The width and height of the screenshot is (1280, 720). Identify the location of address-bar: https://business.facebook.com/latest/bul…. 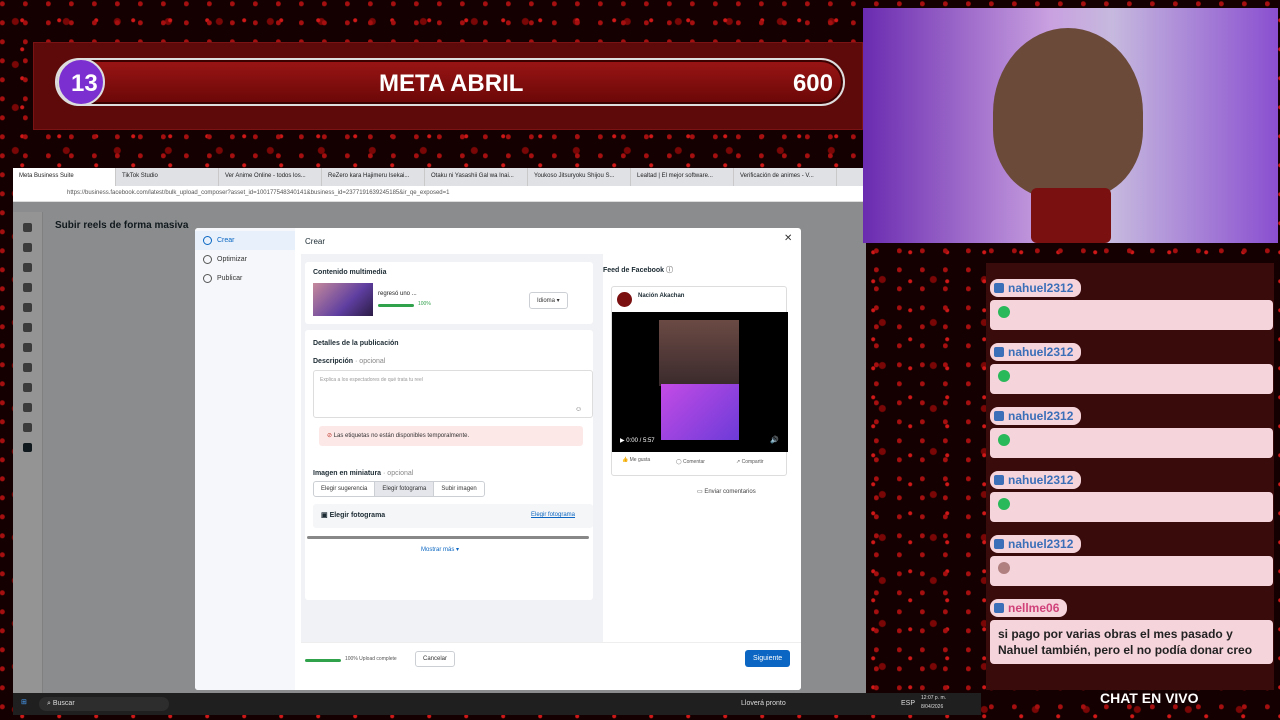
(439, 194).